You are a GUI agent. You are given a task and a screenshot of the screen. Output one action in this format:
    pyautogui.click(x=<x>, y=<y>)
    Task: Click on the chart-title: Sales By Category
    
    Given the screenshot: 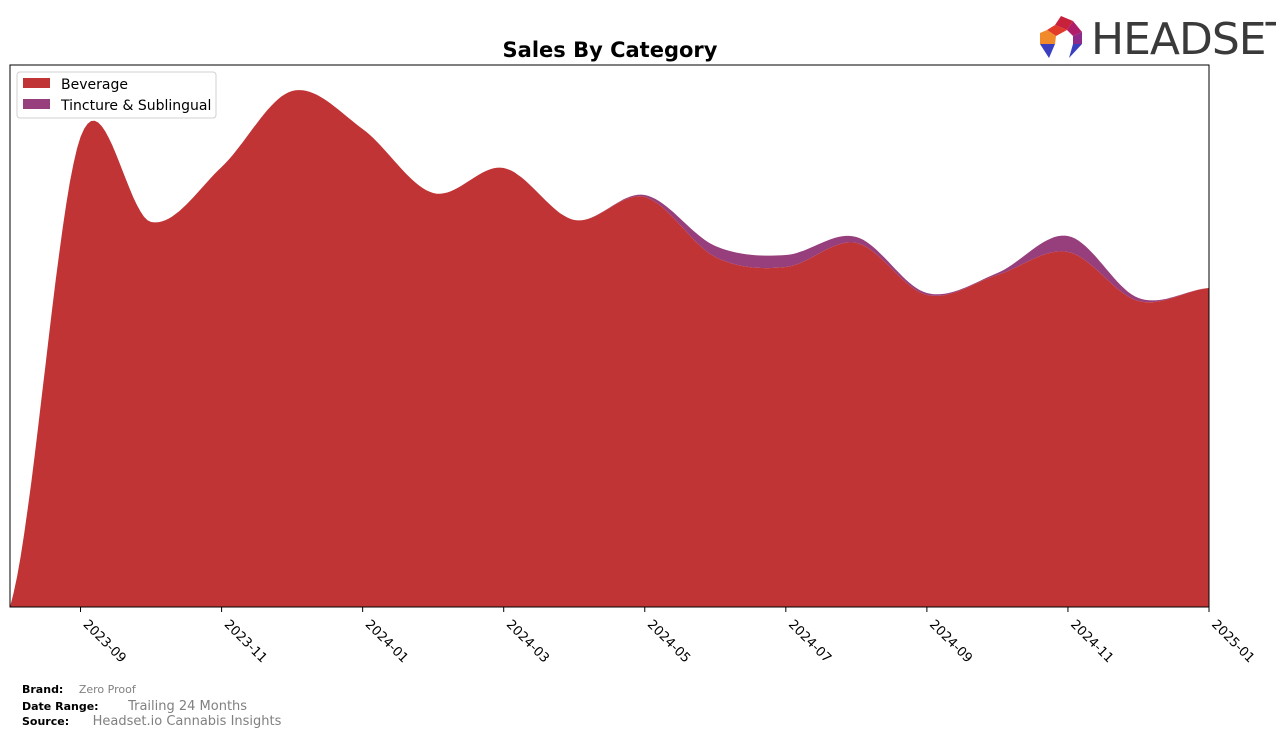 What is the action you would take?
    pyautogui.click(x=610, y=50)
    